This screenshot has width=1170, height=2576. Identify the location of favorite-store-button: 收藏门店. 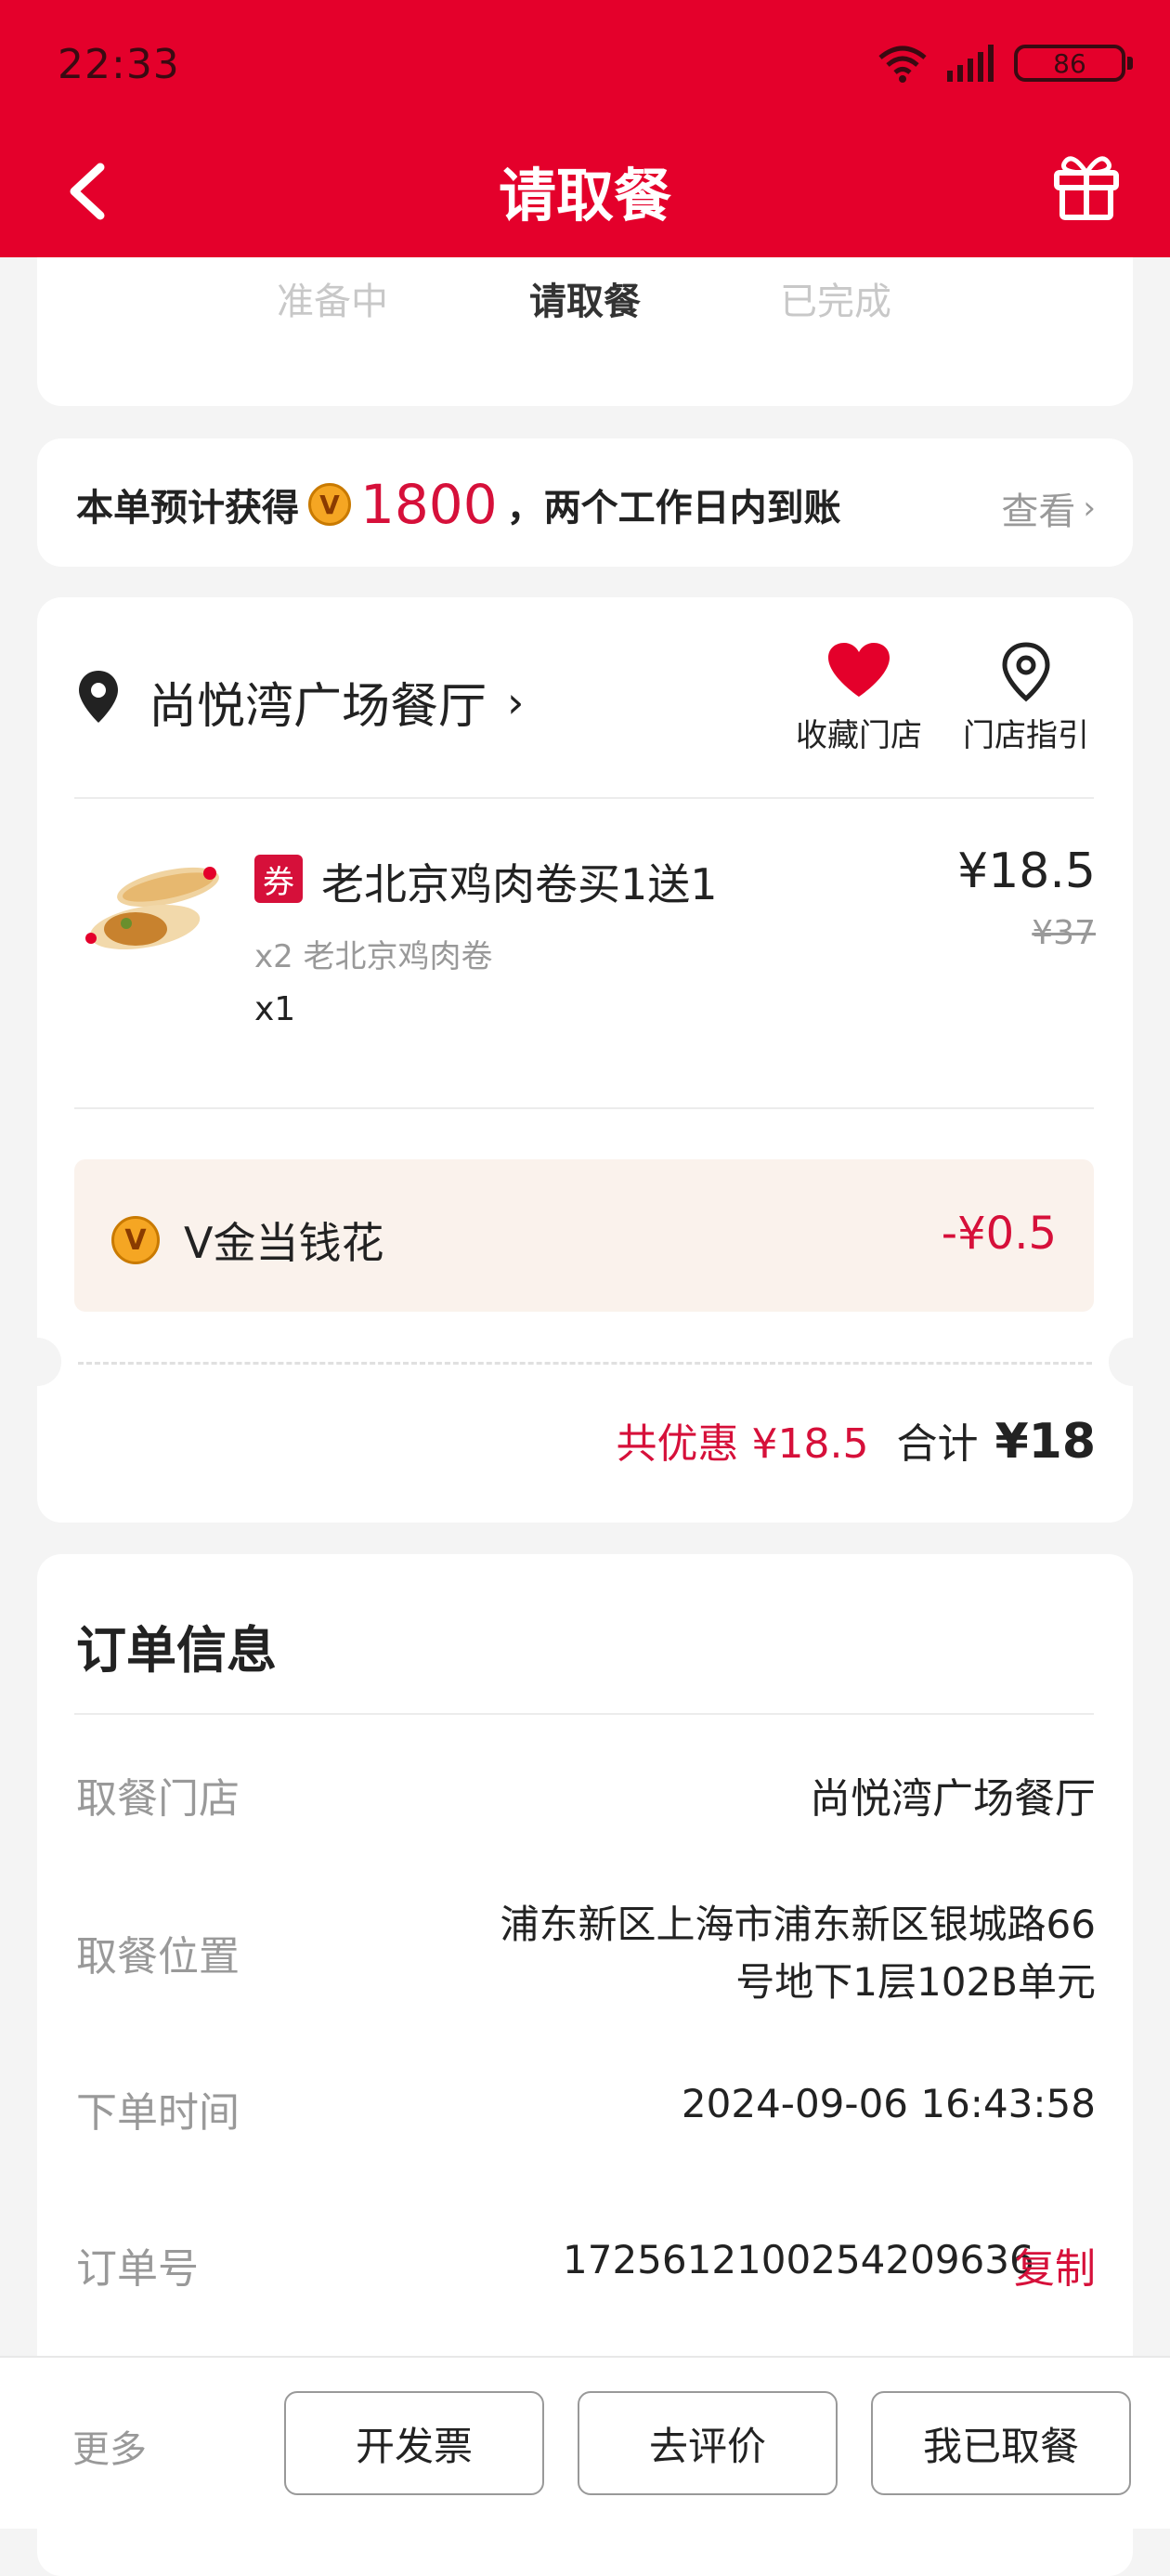
(859, 698).